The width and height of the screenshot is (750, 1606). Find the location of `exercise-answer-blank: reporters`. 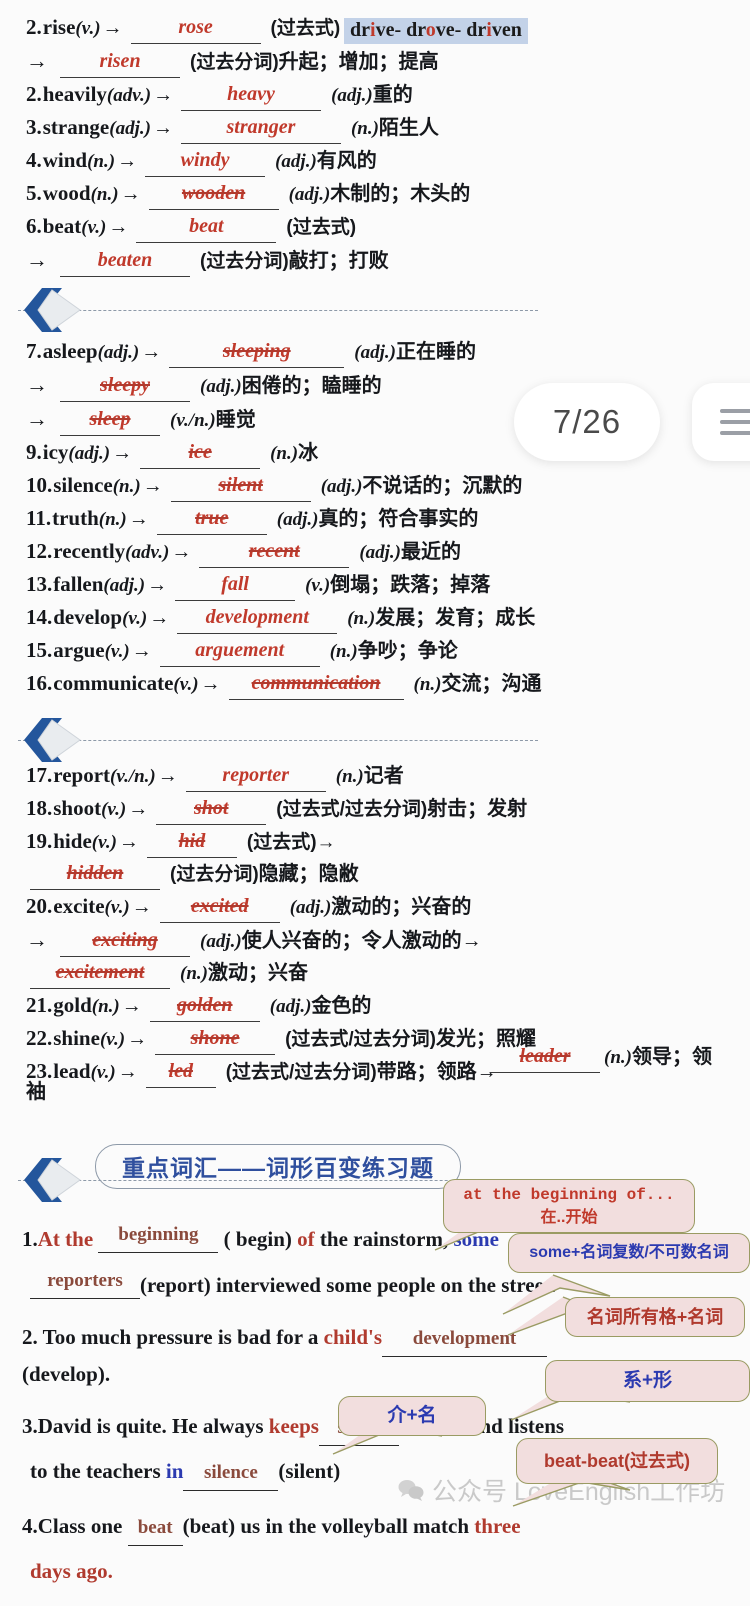

exercise-answer-blank: reporters is located at coordinates (85, 1281).